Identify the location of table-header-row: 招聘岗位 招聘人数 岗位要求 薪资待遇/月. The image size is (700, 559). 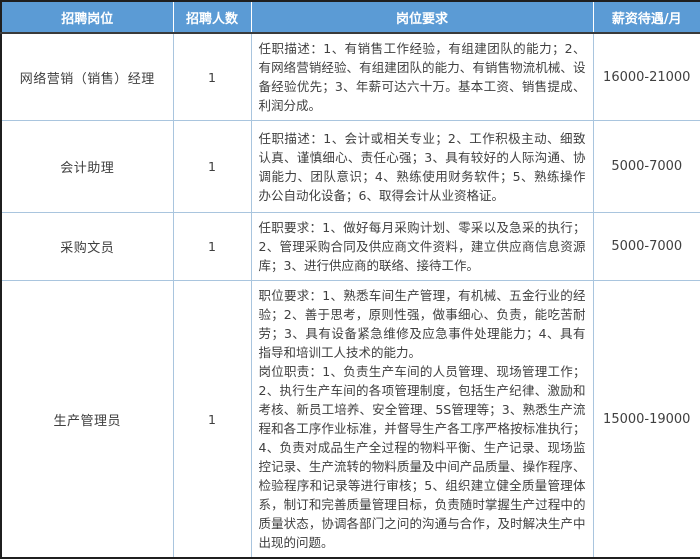
(350, 17).